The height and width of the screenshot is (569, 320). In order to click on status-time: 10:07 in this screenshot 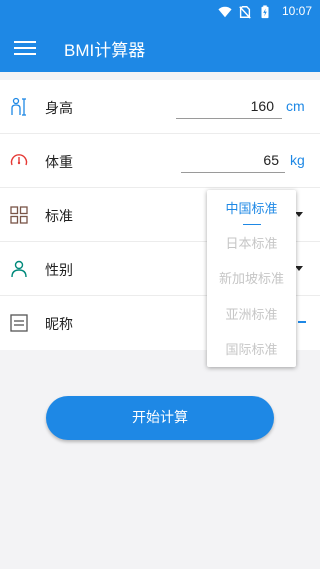, I will do `click(296, 11)`.